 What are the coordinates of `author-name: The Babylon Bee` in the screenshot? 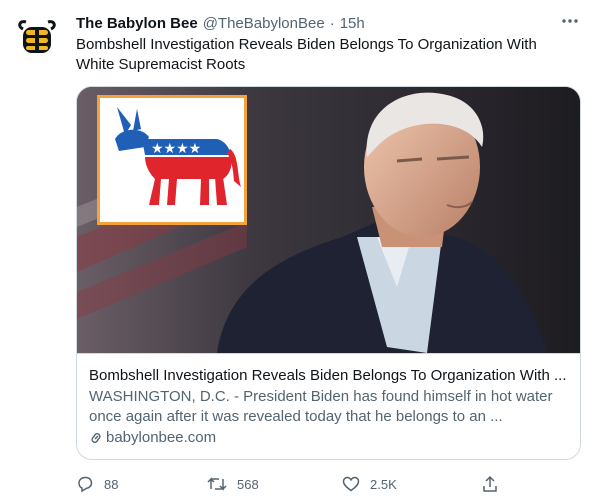 It's located at (137, 23).